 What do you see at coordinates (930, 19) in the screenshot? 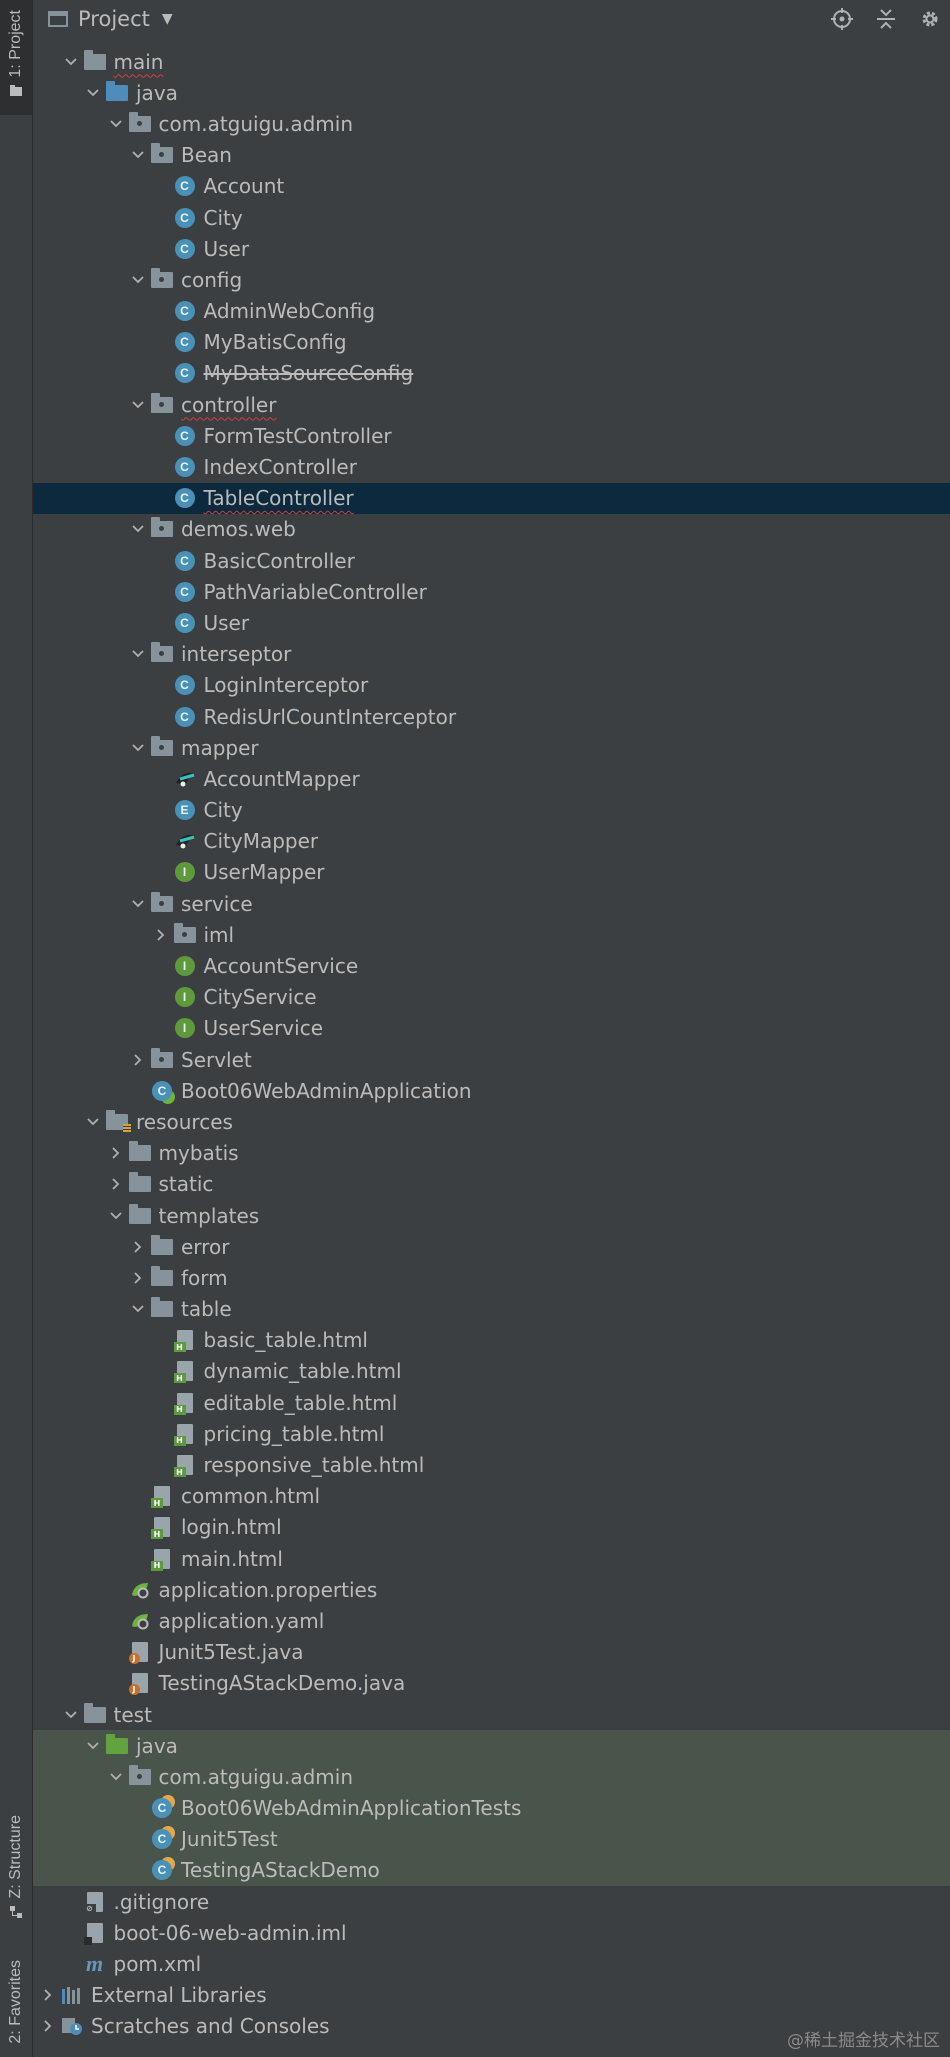
I see `settings-icon` at bounding box center [930, 19].